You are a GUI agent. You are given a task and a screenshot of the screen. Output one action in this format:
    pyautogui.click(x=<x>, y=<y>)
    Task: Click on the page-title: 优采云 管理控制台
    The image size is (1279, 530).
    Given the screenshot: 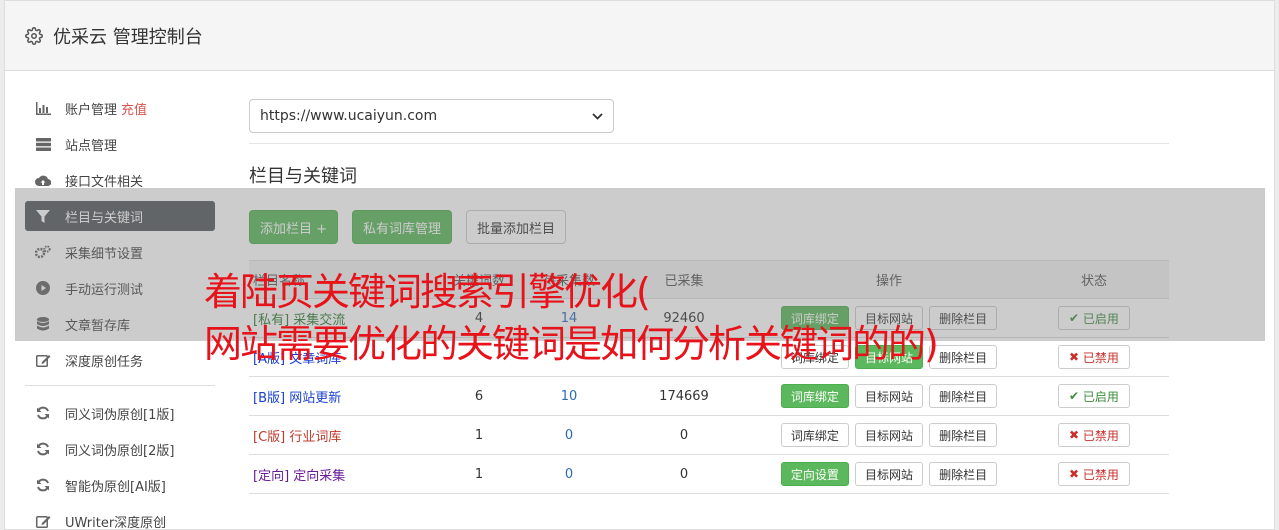 What is the action you would take?
    pyautogui.click(x=128, y=37)
    